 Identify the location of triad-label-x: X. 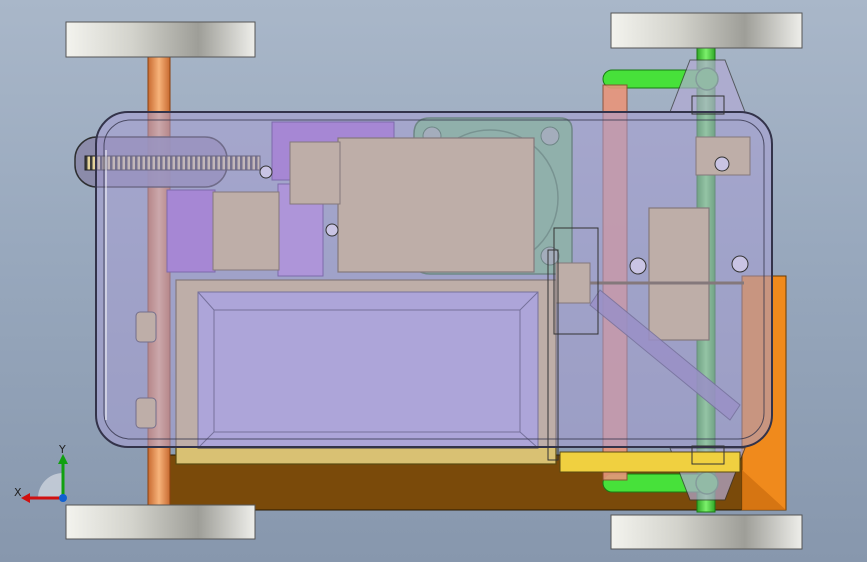
(18, 492).